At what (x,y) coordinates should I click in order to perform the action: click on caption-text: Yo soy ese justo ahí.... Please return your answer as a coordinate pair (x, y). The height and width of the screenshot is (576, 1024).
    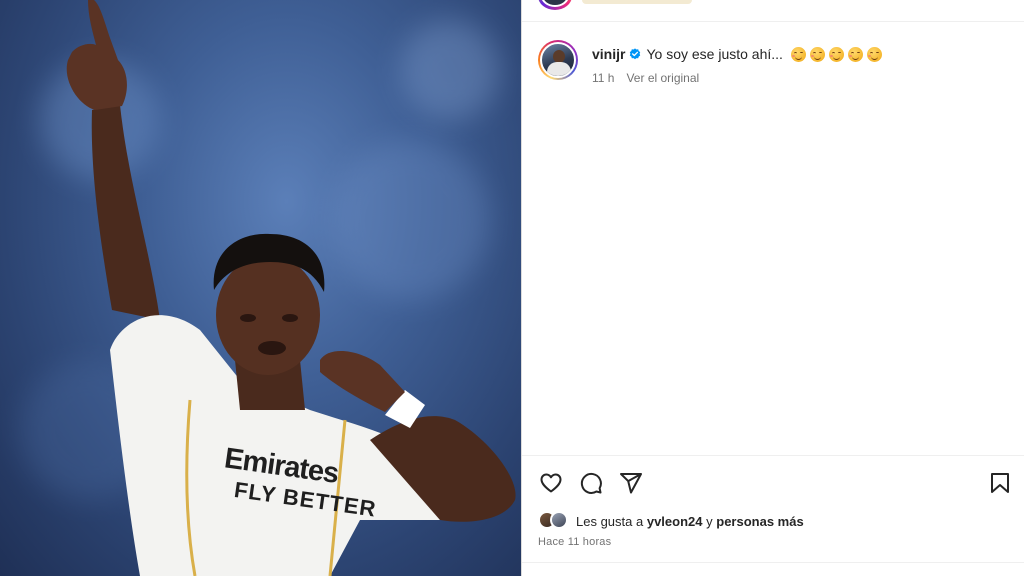
    Looking at the image, I should click on (714, 54).